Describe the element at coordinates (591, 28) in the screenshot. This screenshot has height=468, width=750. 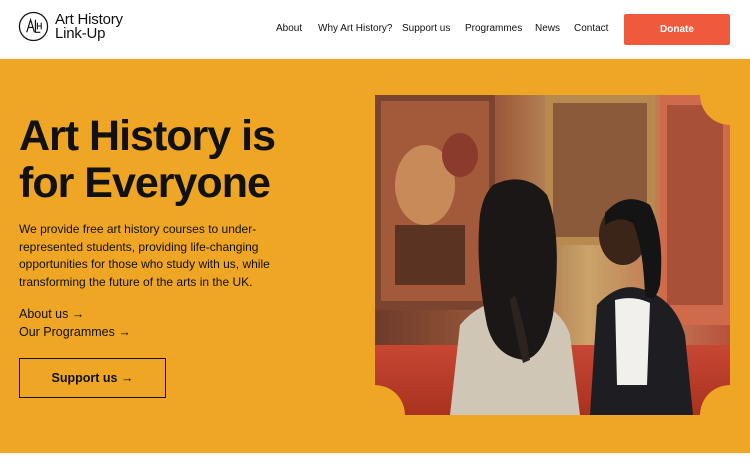
I see `nav-contact: Contact` at that location.